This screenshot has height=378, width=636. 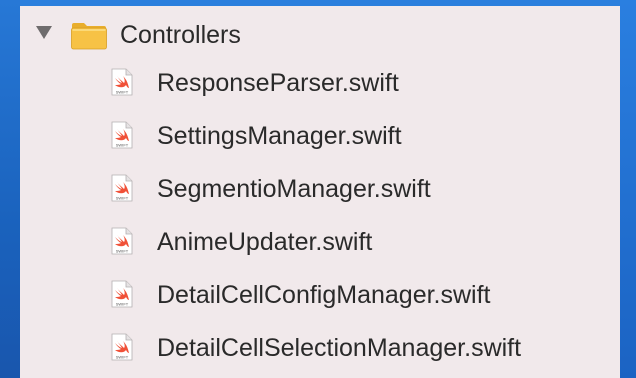 I want to click on file-item: SWIFT SettingsManager.swift, so click(x=320, y=138).